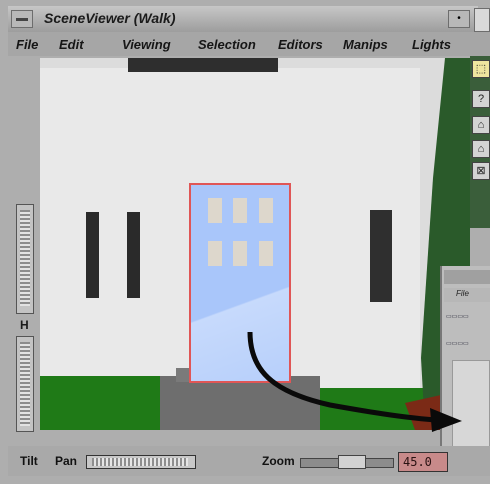  I want to click on menu-manips: Manips, so click(365, 44).